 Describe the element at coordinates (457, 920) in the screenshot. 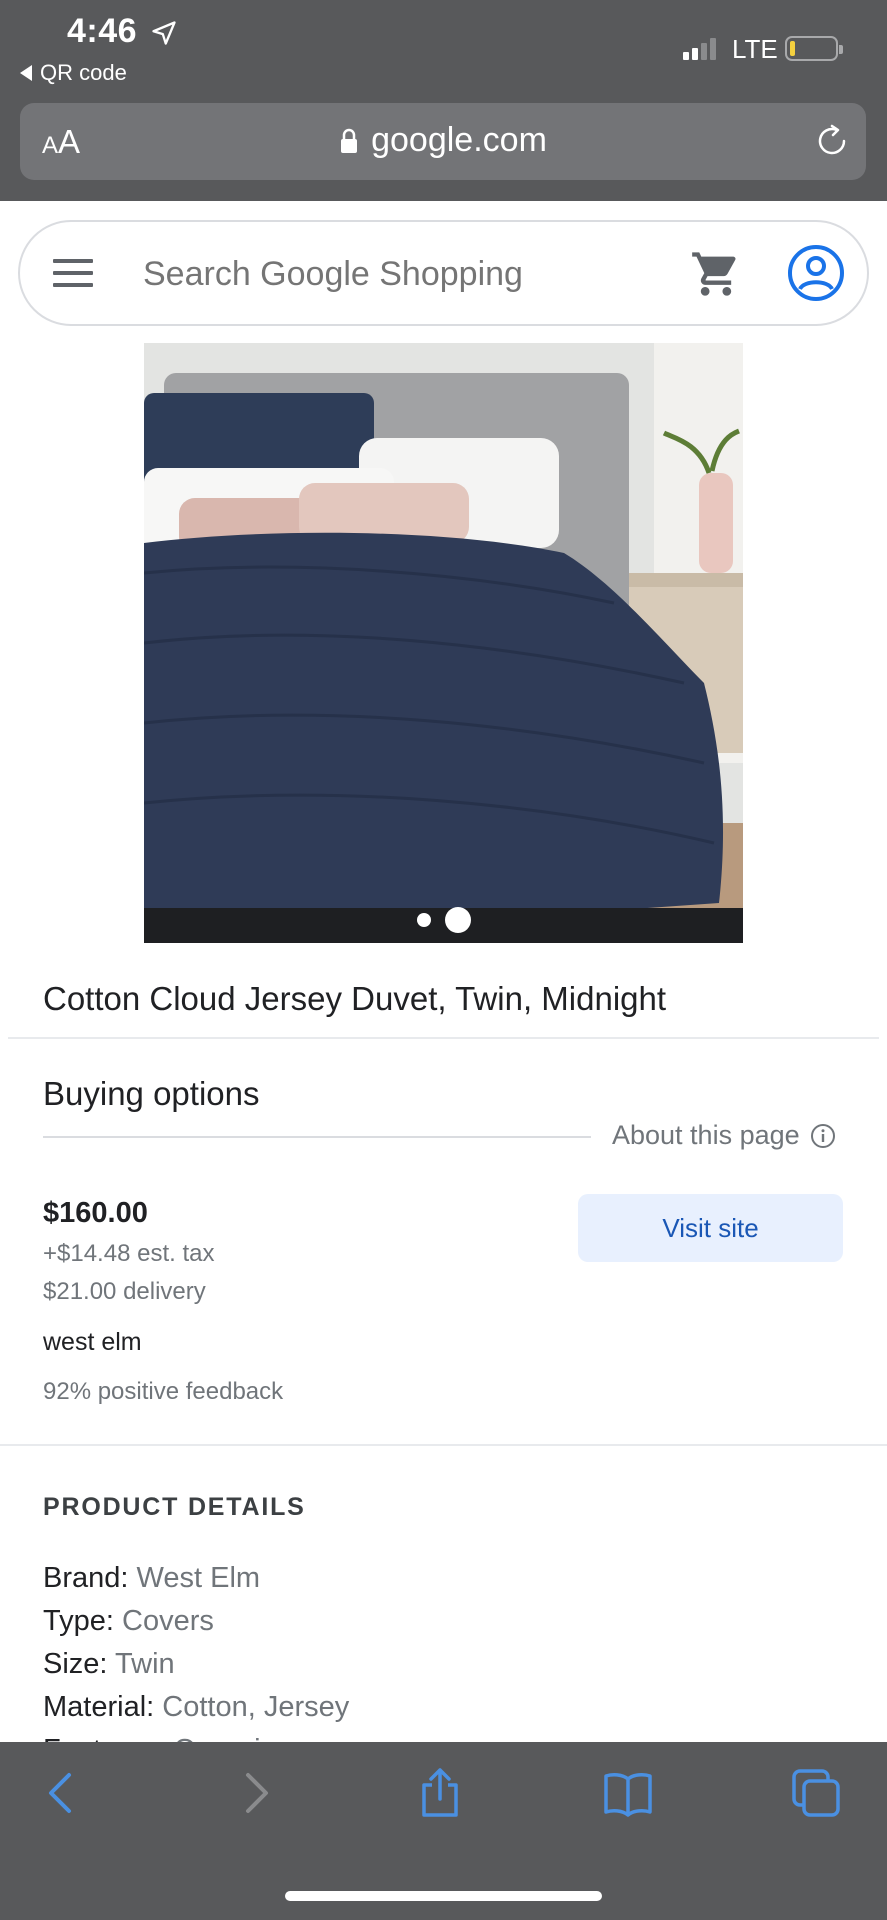

I see `image-dot-2-active` at that location.